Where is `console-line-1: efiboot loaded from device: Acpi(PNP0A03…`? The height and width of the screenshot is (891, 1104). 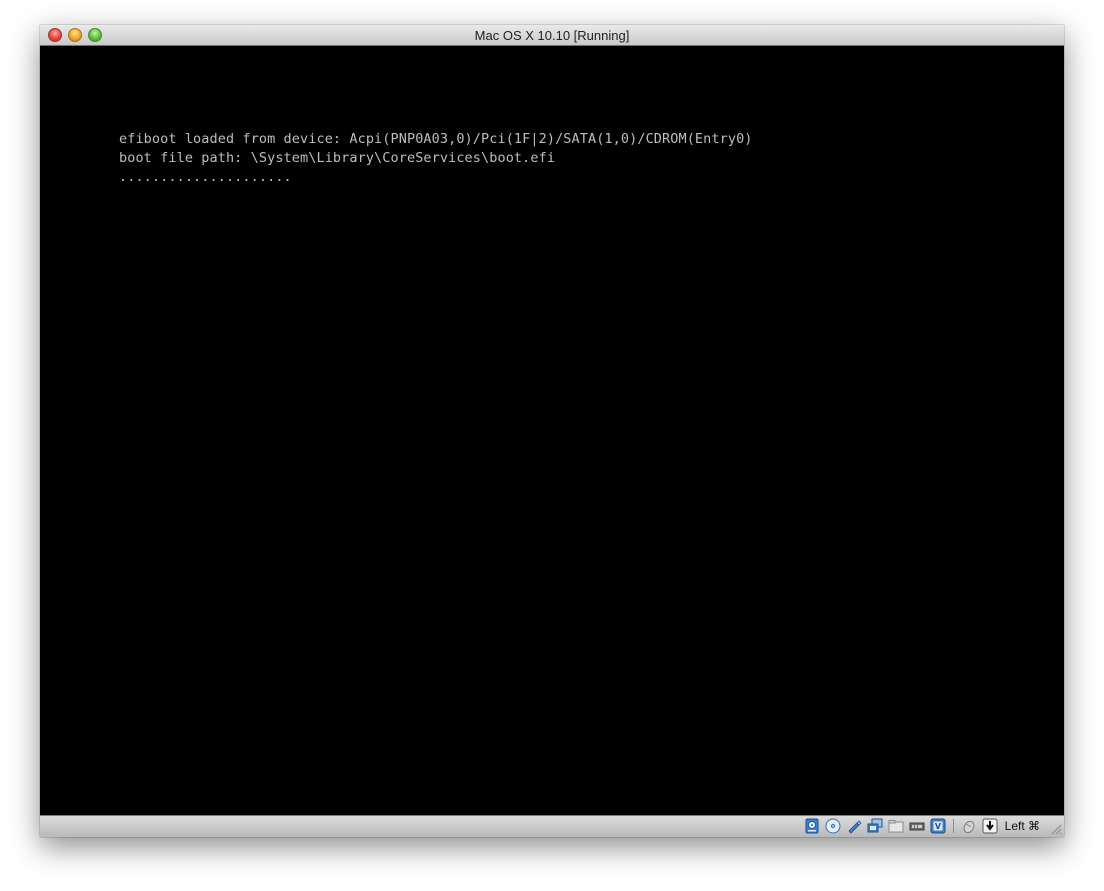
console-line-1: efiboot loaded from device: Acpi(PNP0A03… is located at coordinates (436, 139).